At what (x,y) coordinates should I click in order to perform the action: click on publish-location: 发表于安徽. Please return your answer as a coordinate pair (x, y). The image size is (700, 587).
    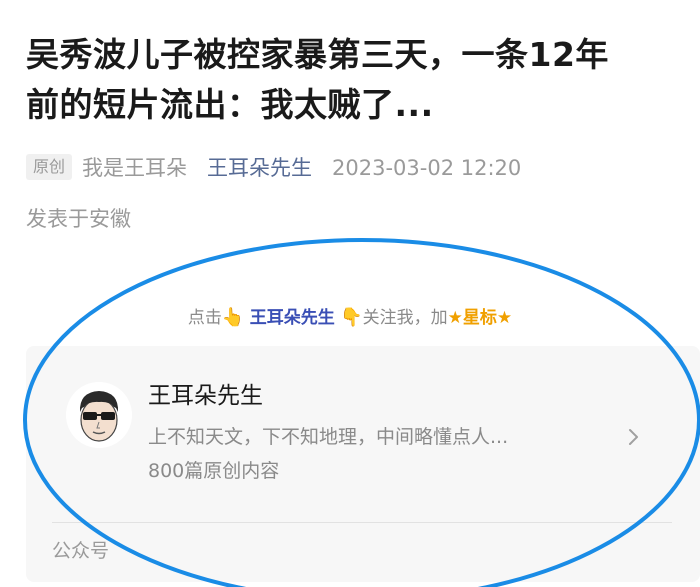
    Looking at the image, I should click on (78, 219).